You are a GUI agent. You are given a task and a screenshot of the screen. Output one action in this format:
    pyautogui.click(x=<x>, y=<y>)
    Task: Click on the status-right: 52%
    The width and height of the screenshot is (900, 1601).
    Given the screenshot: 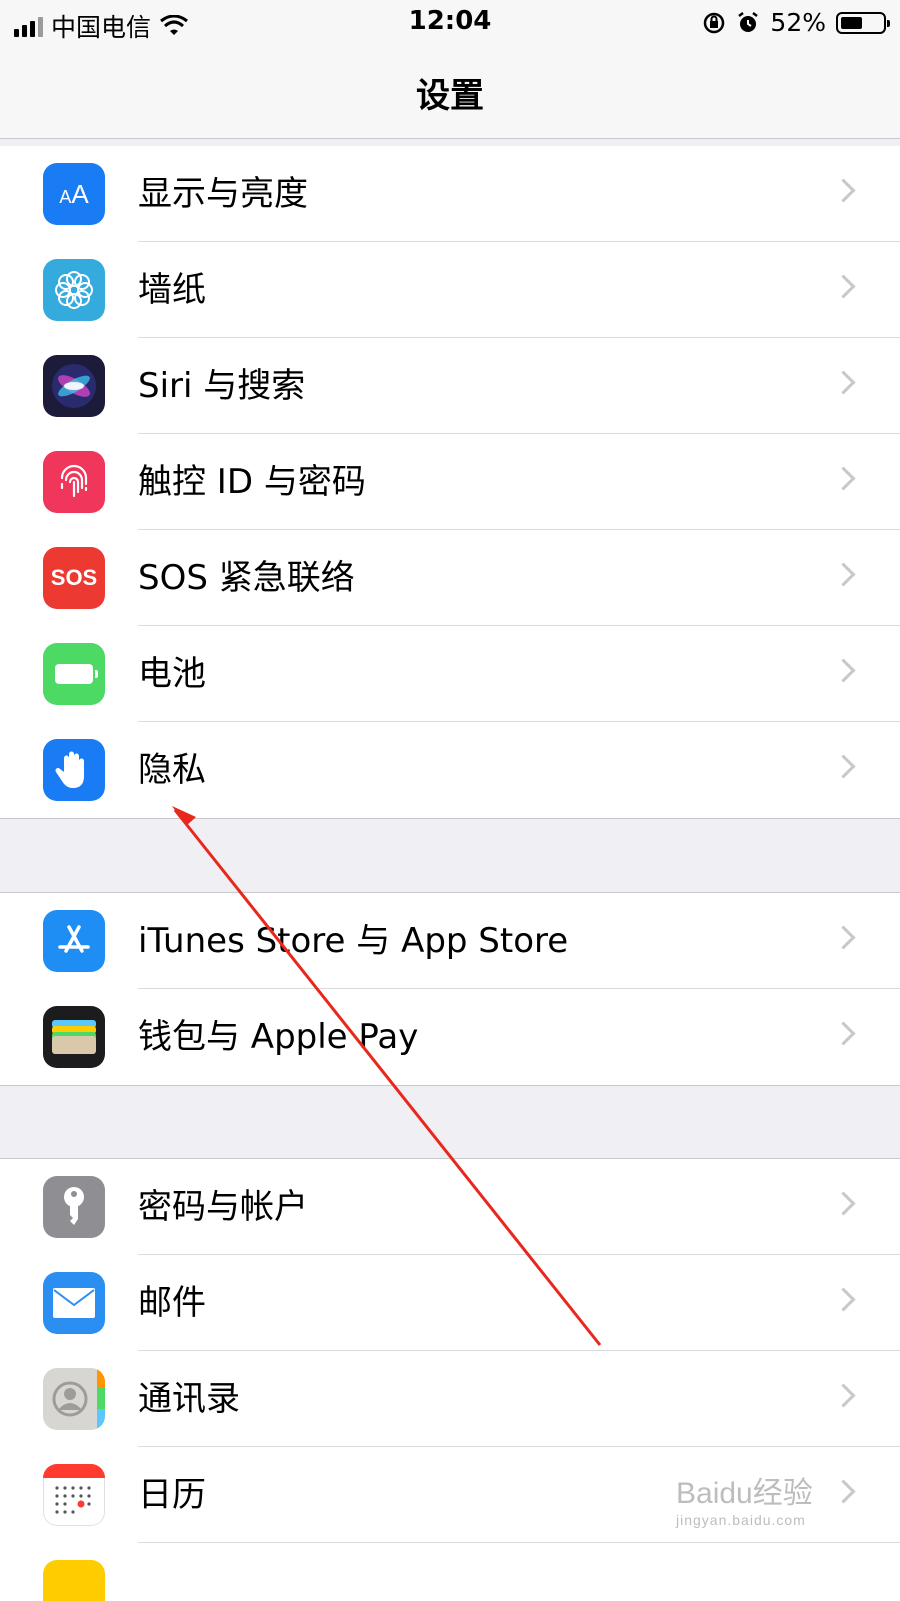 What is the action you would take?
    pyautogui.click(x=796, y=22)
    